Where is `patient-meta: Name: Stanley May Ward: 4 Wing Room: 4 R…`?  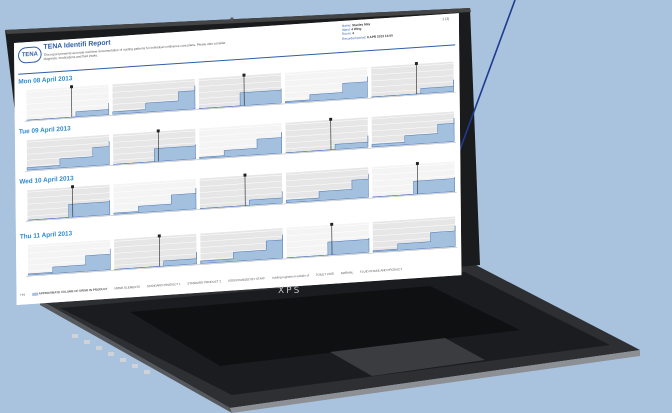 patient-meta: Name: Stanley May Ward: 4 Wing Room: 4 R… is located at coordinates (367, 31).